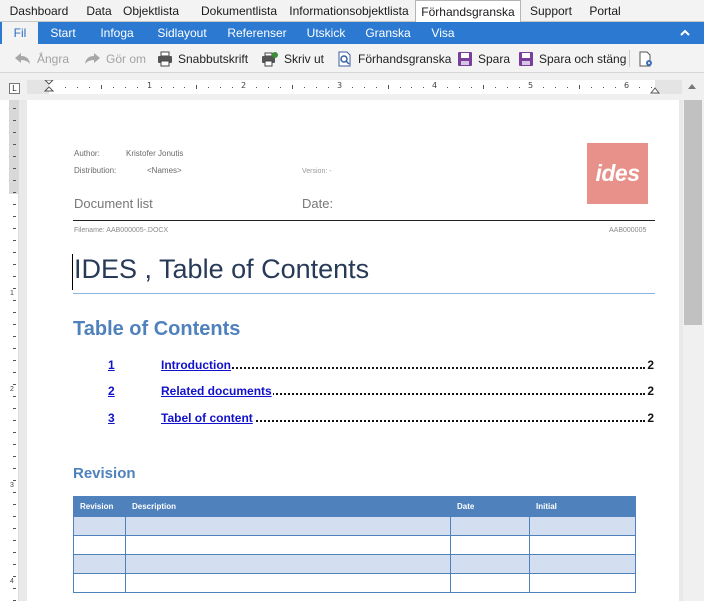  Describe the element at coordinates (483, 58) in the screenshot. I see `save-button: Spara` at that location.